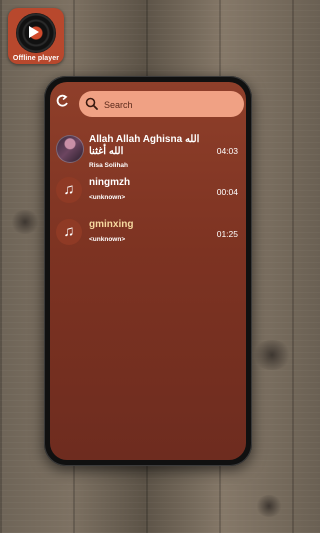 This screenshot has width=320, height=533. I want to click on song-title: Allah Allah Aghisna الله الله أغثنا, so click(144, 145).